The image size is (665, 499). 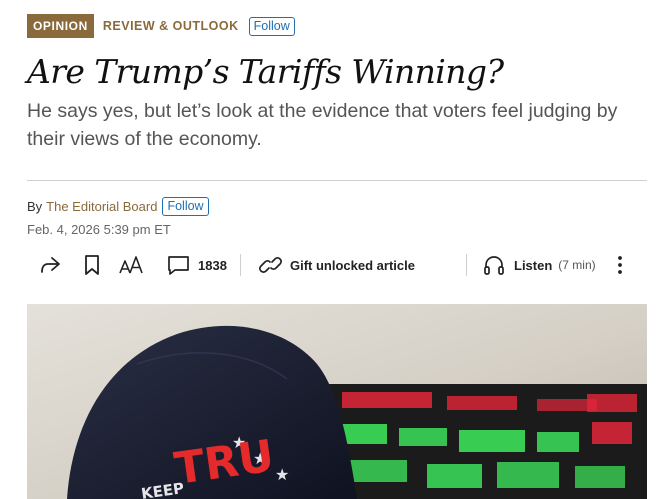 I want to click on opinion-badge: OPINION, so click(x=60, y=26).